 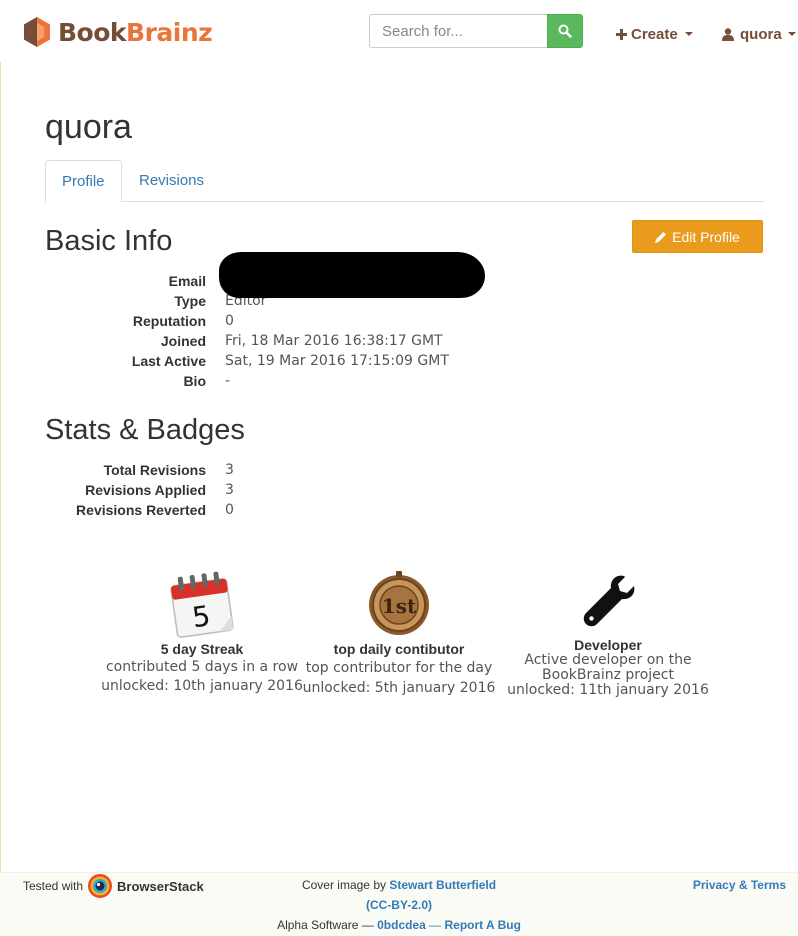 I want to click on calendar-icon: 5, so click(x=202, y=604).